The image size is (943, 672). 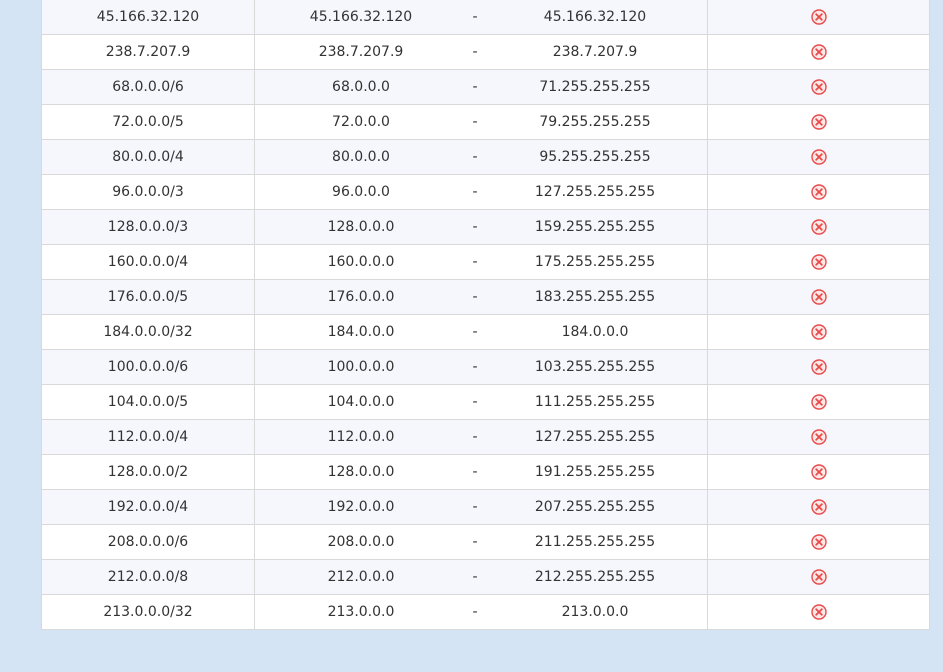 I want to click on range-start-cell: 192.0.0.0, so click(x=360, y=507).